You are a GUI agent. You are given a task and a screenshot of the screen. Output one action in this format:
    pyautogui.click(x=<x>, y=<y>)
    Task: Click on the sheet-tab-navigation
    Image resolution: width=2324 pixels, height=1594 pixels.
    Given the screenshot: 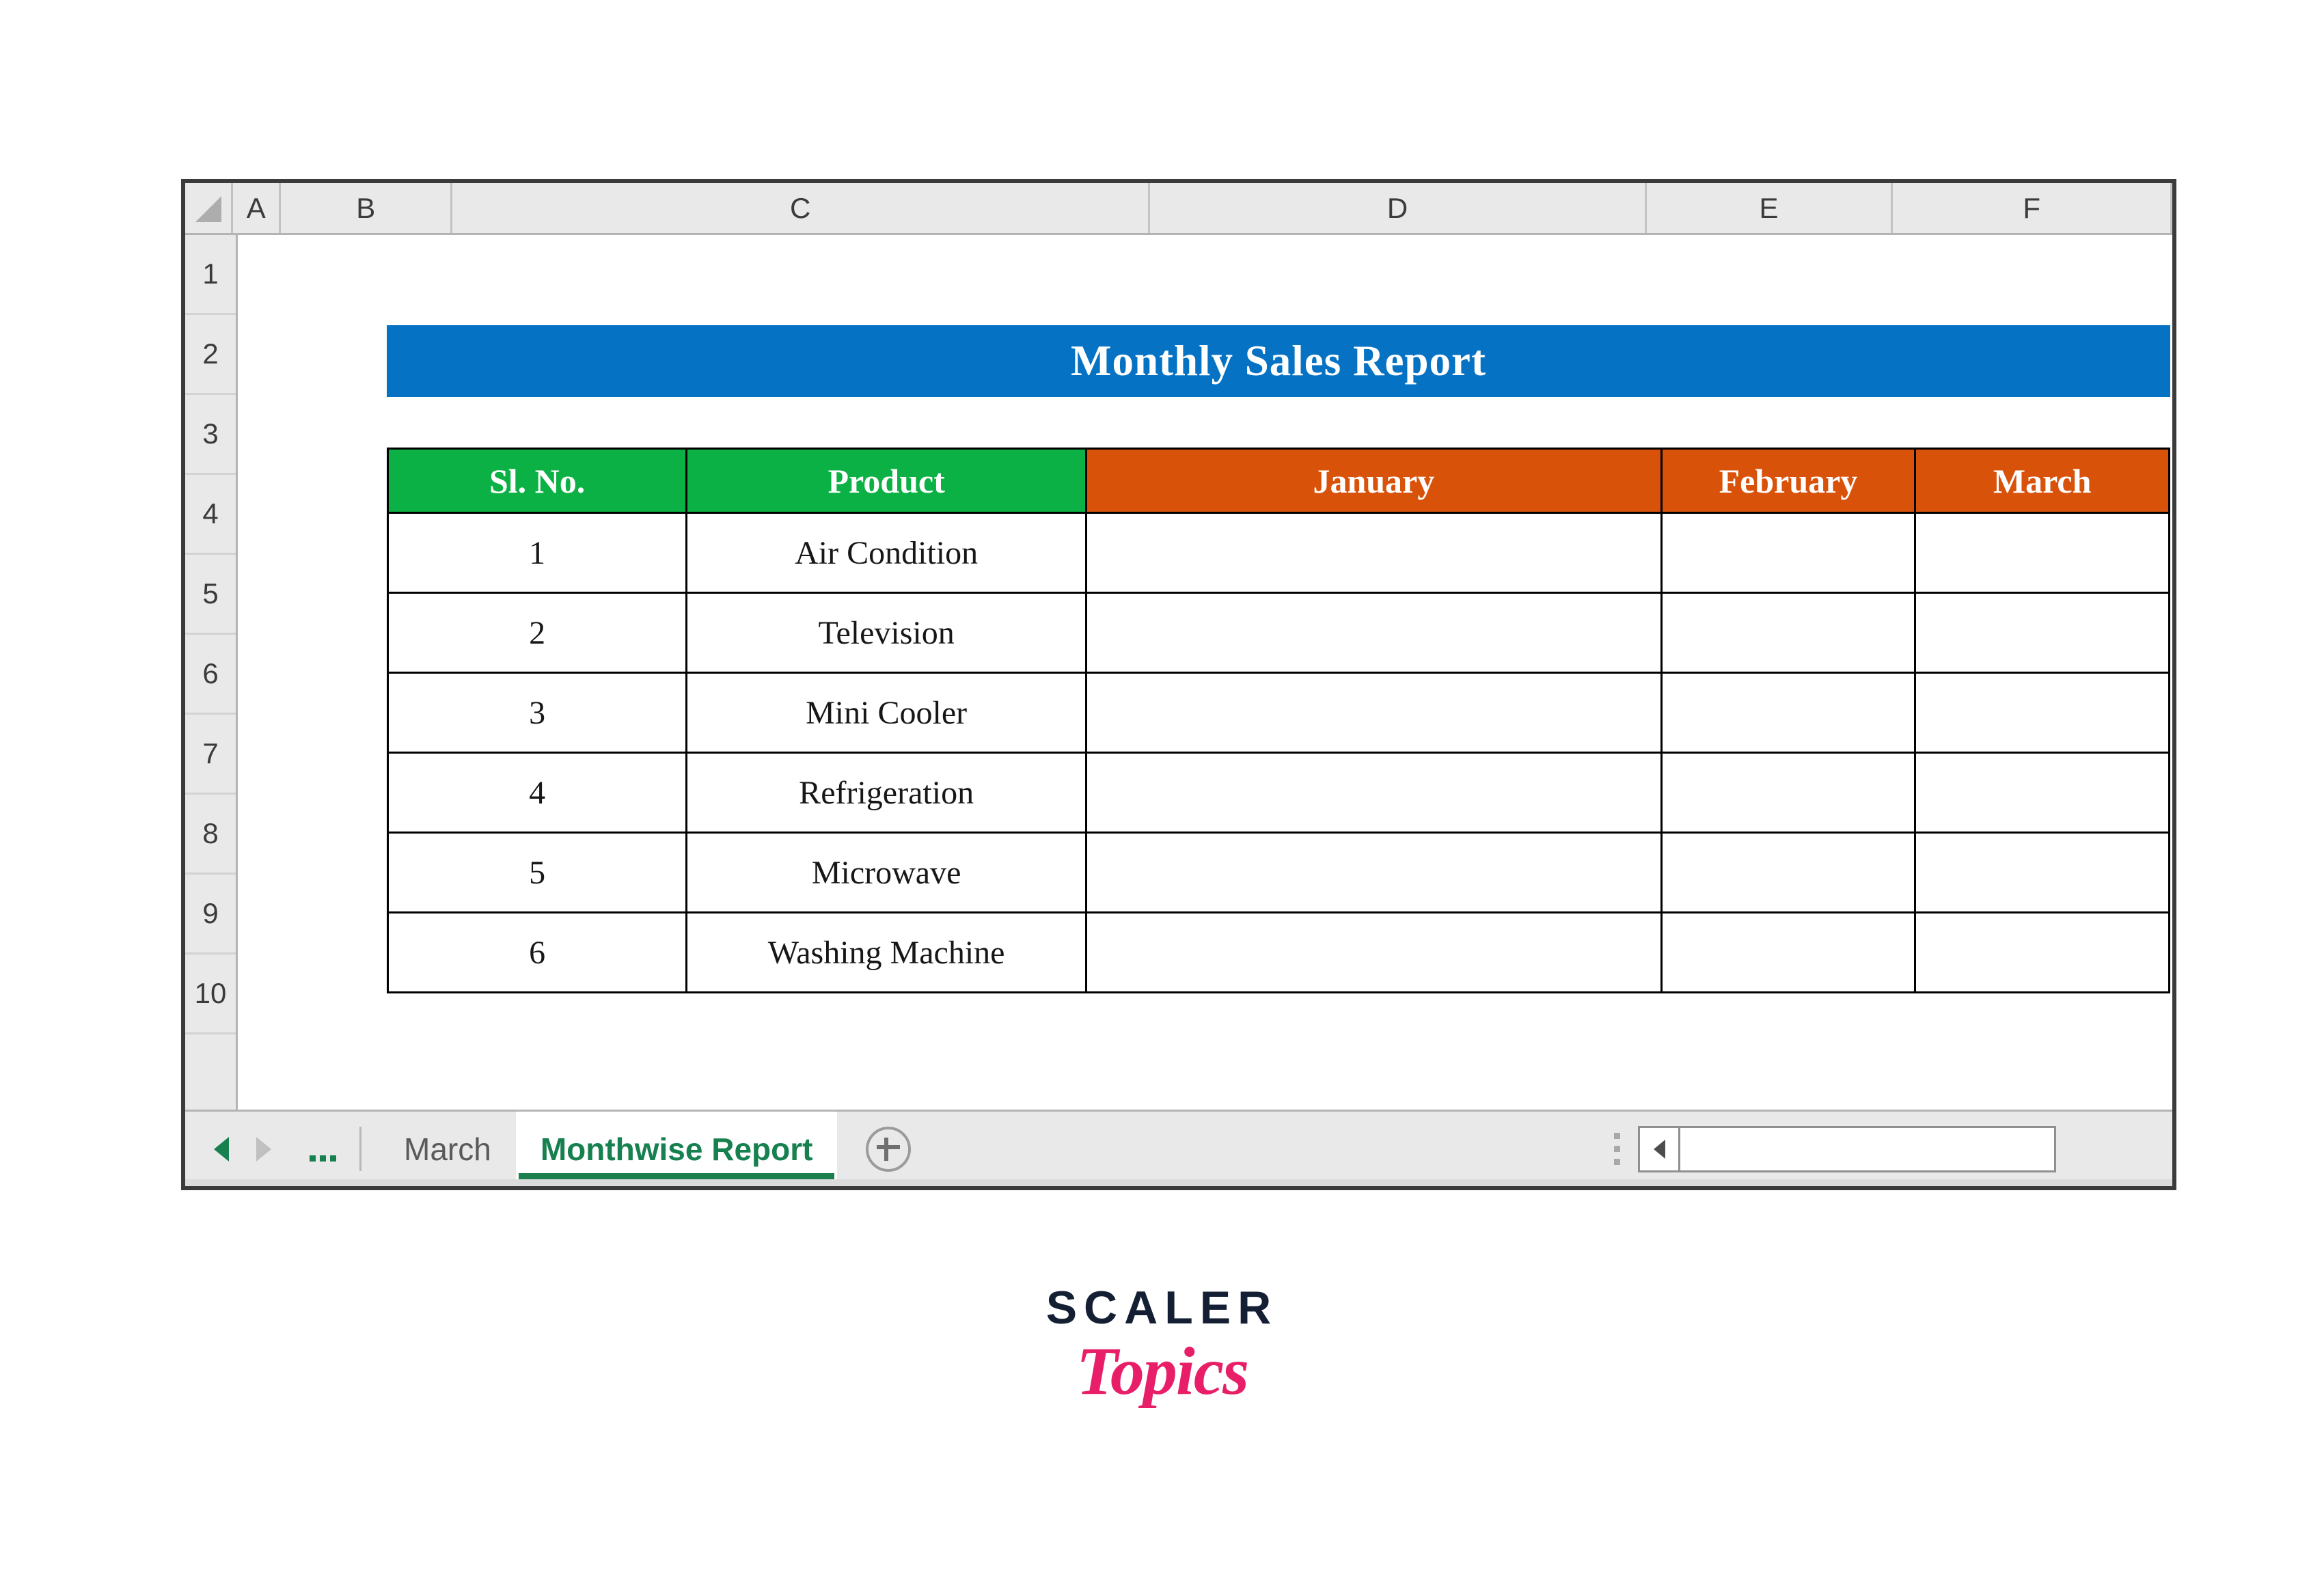 What is the action you would take?
    pyautogui.click(x=260, y=1149)
    